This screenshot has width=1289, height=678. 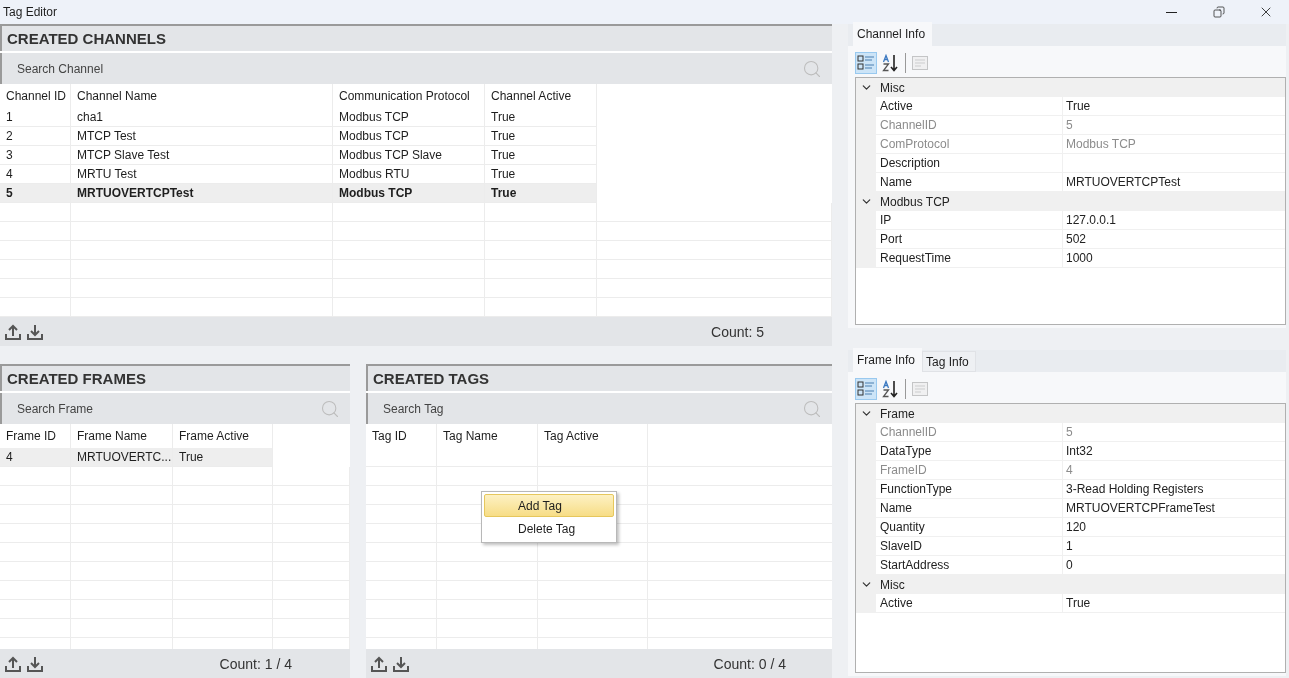 I want to click on table-cell: MRTU Test, so click(x=202, y=174).